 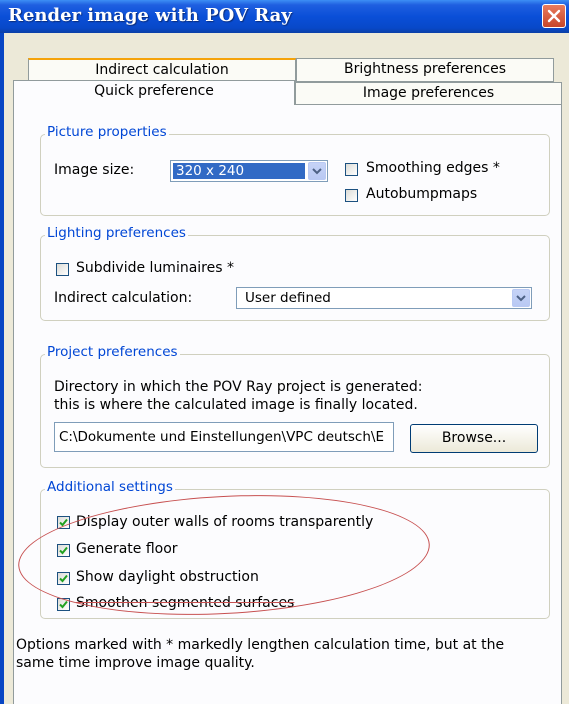 What do you see at coordinates (116, 233) in the screenshot?
I see `group-legend: Lighting preferences` at bounding box center [116, 233].